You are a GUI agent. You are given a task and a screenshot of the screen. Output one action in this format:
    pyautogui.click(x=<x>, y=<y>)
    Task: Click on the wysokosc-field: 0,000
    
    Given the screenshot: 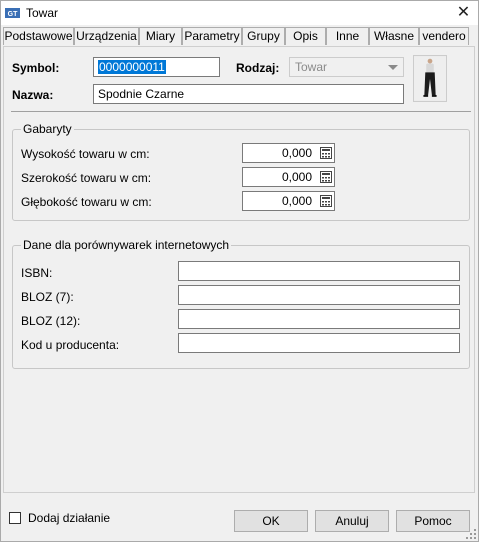 What is the action you would take?
    pyautogui.click(x=288, y=153)
    